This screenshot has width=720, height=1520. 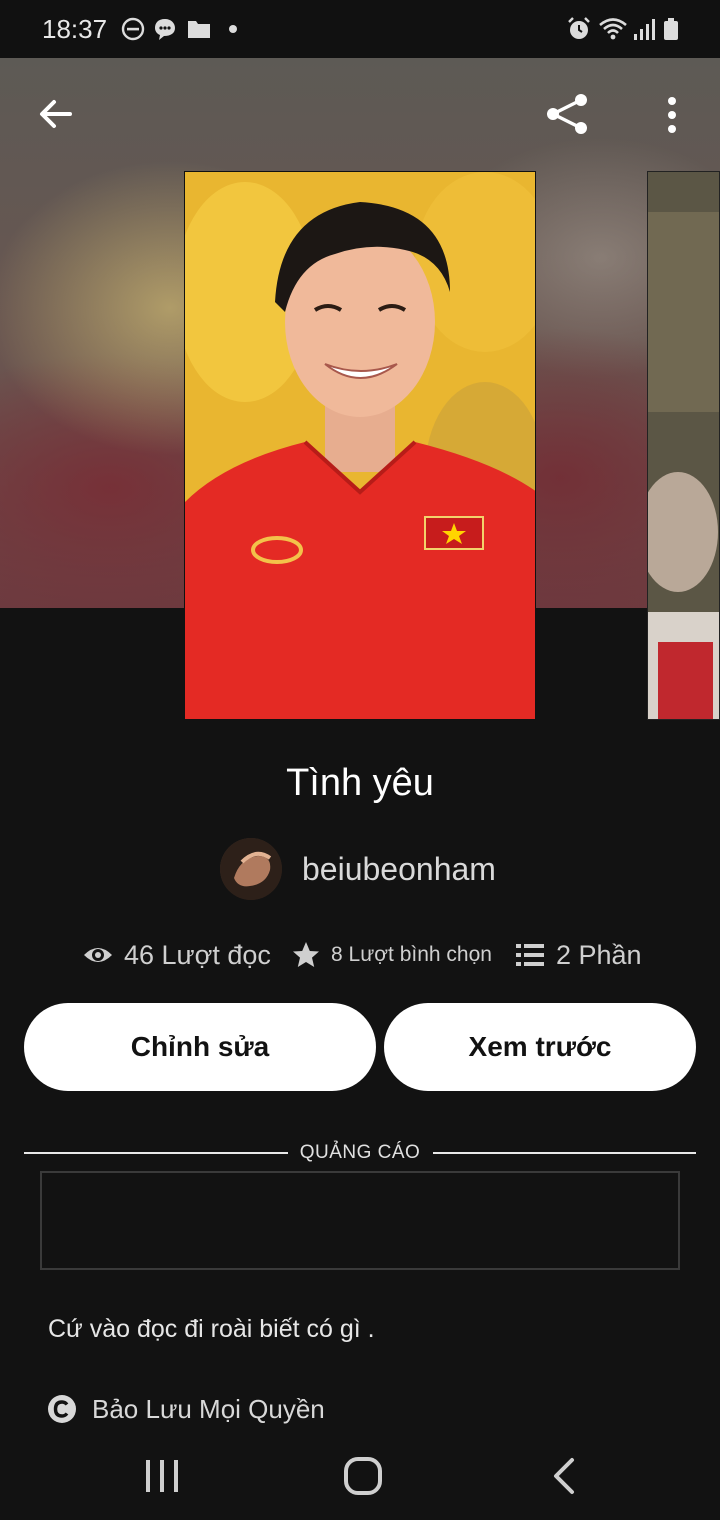 What do you see at coordinates (363, 1476) in the screenshot?
I see `home-icon` at bounding box center [363, 1476].